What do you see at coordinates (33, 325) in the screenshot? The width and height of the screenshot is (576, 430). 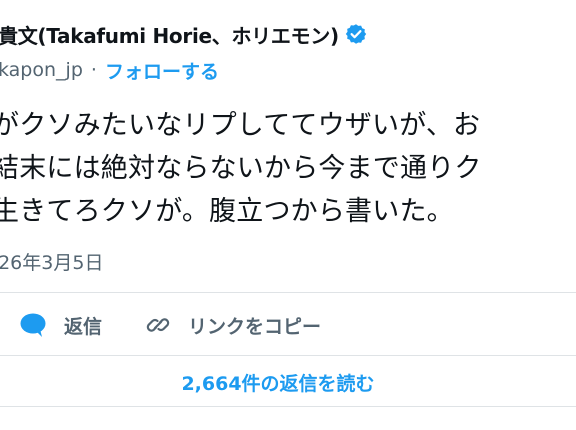 I see `speech-bubble-icon` at bounding box center [33, 325].